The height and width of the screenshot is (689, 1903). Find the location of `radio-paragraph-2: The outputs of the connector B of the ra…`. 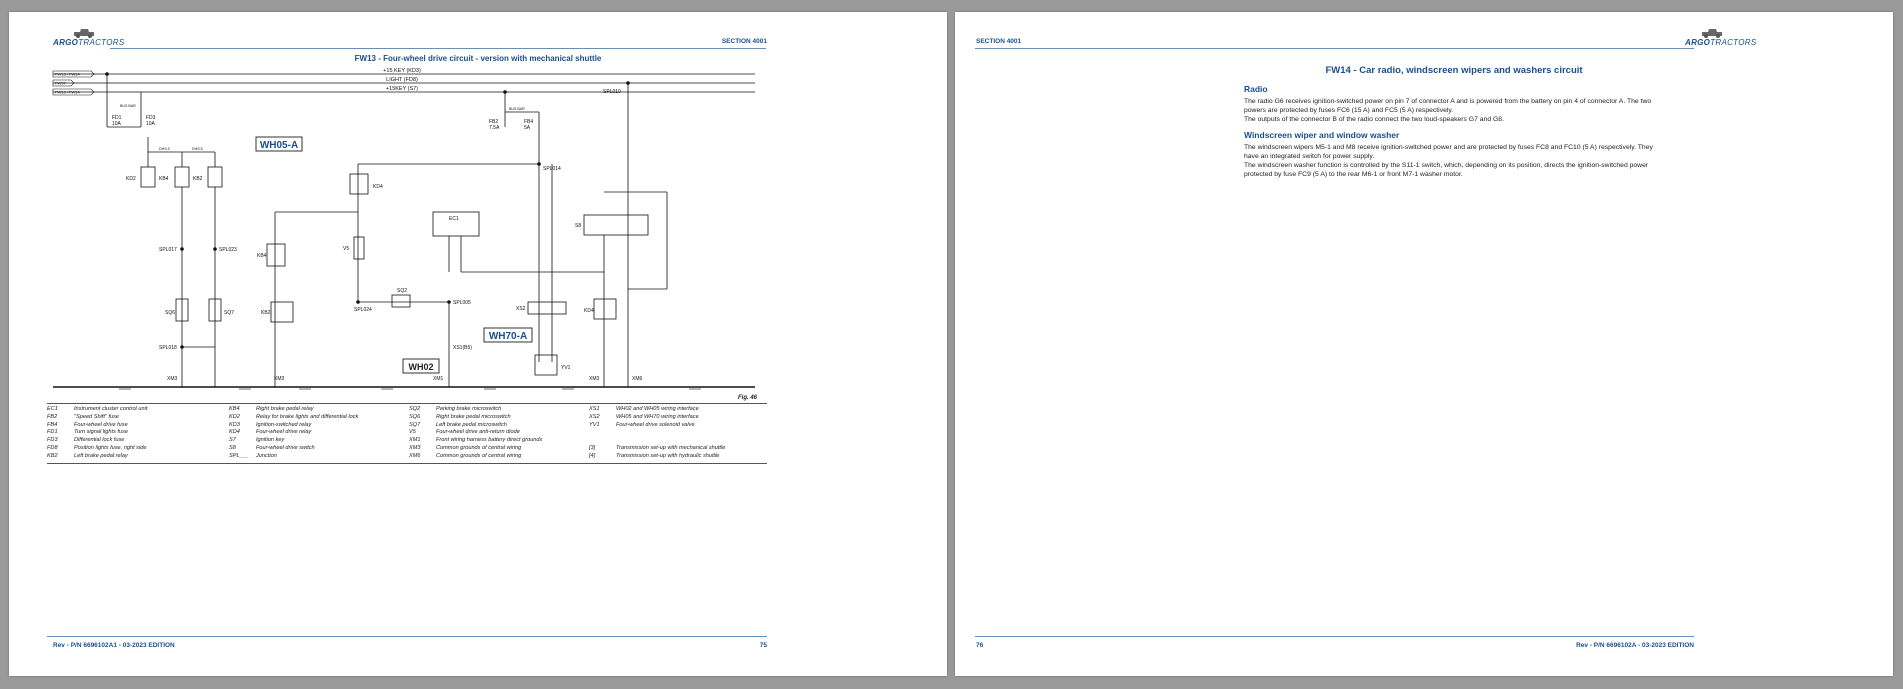

radio-paragraph-2: The outputs of the connector B of the ra… is located at coordinates (1374, 119).